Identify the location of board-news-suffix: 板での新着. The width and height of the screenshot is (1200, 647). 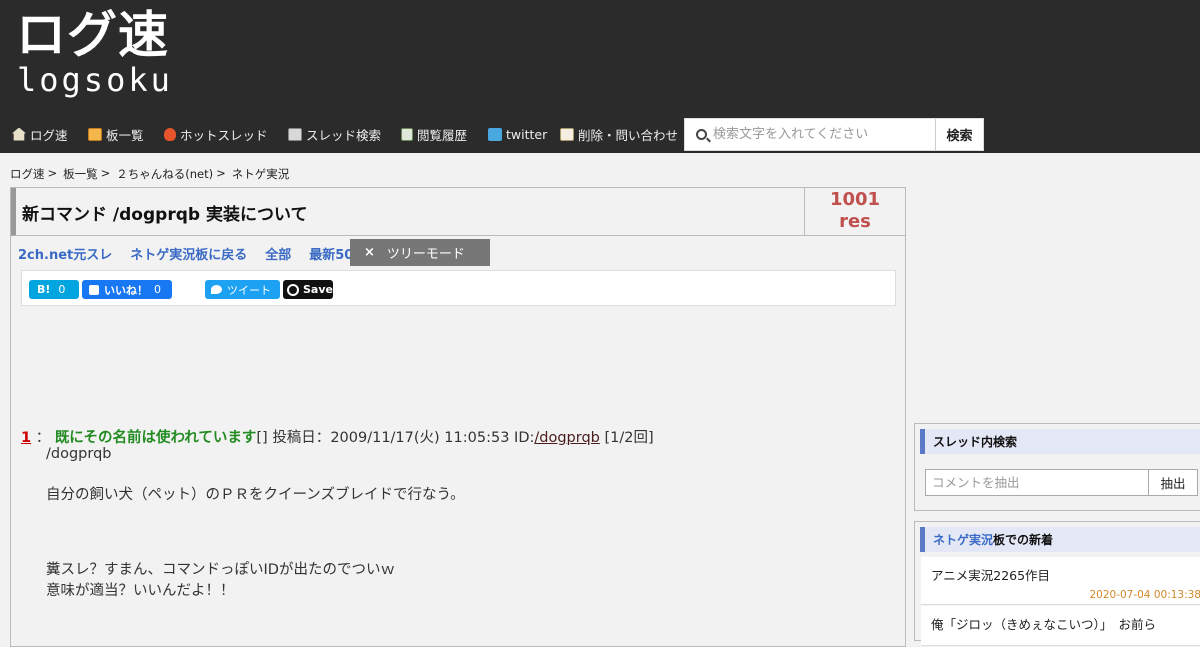
(1023, 540).